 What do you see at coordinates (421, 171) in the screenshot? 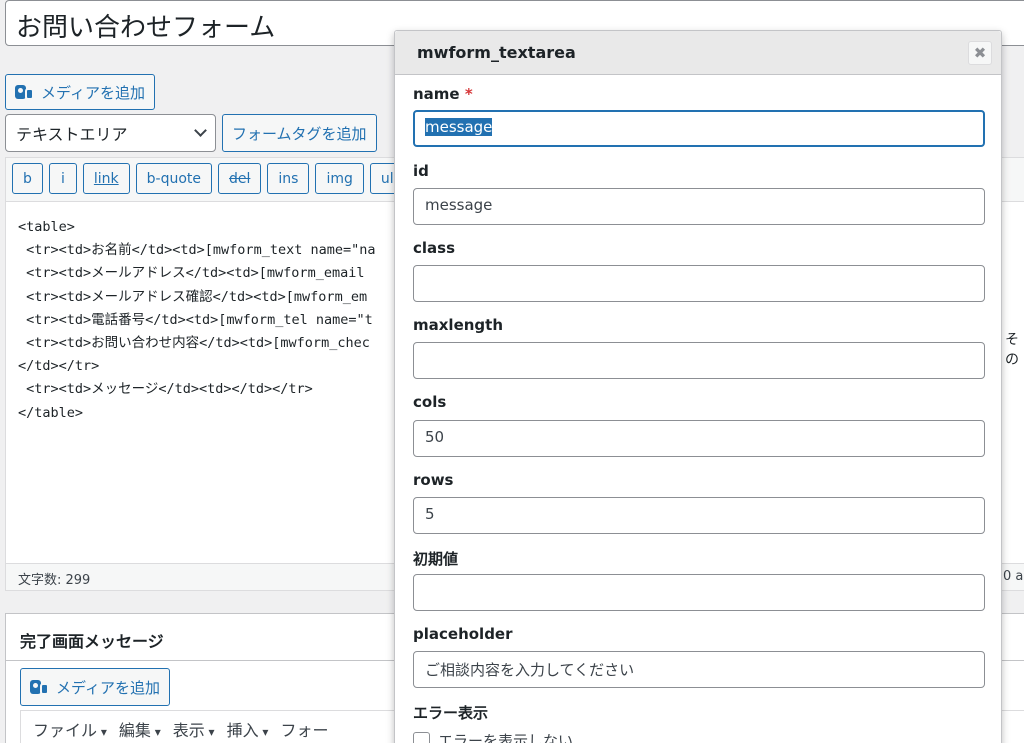
I see `id-label: id` at bounding box center [421, 171].